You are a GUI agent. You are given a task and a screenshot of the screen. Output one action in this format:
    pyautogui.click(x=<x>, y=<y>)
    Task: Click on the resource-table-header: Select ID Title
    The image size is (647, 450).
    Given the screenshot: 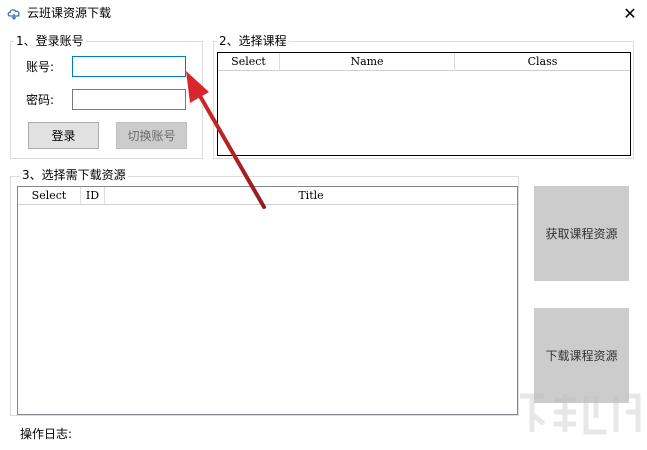 What is the action you would take?
    pyautogui.click(x=267, y=196)
    